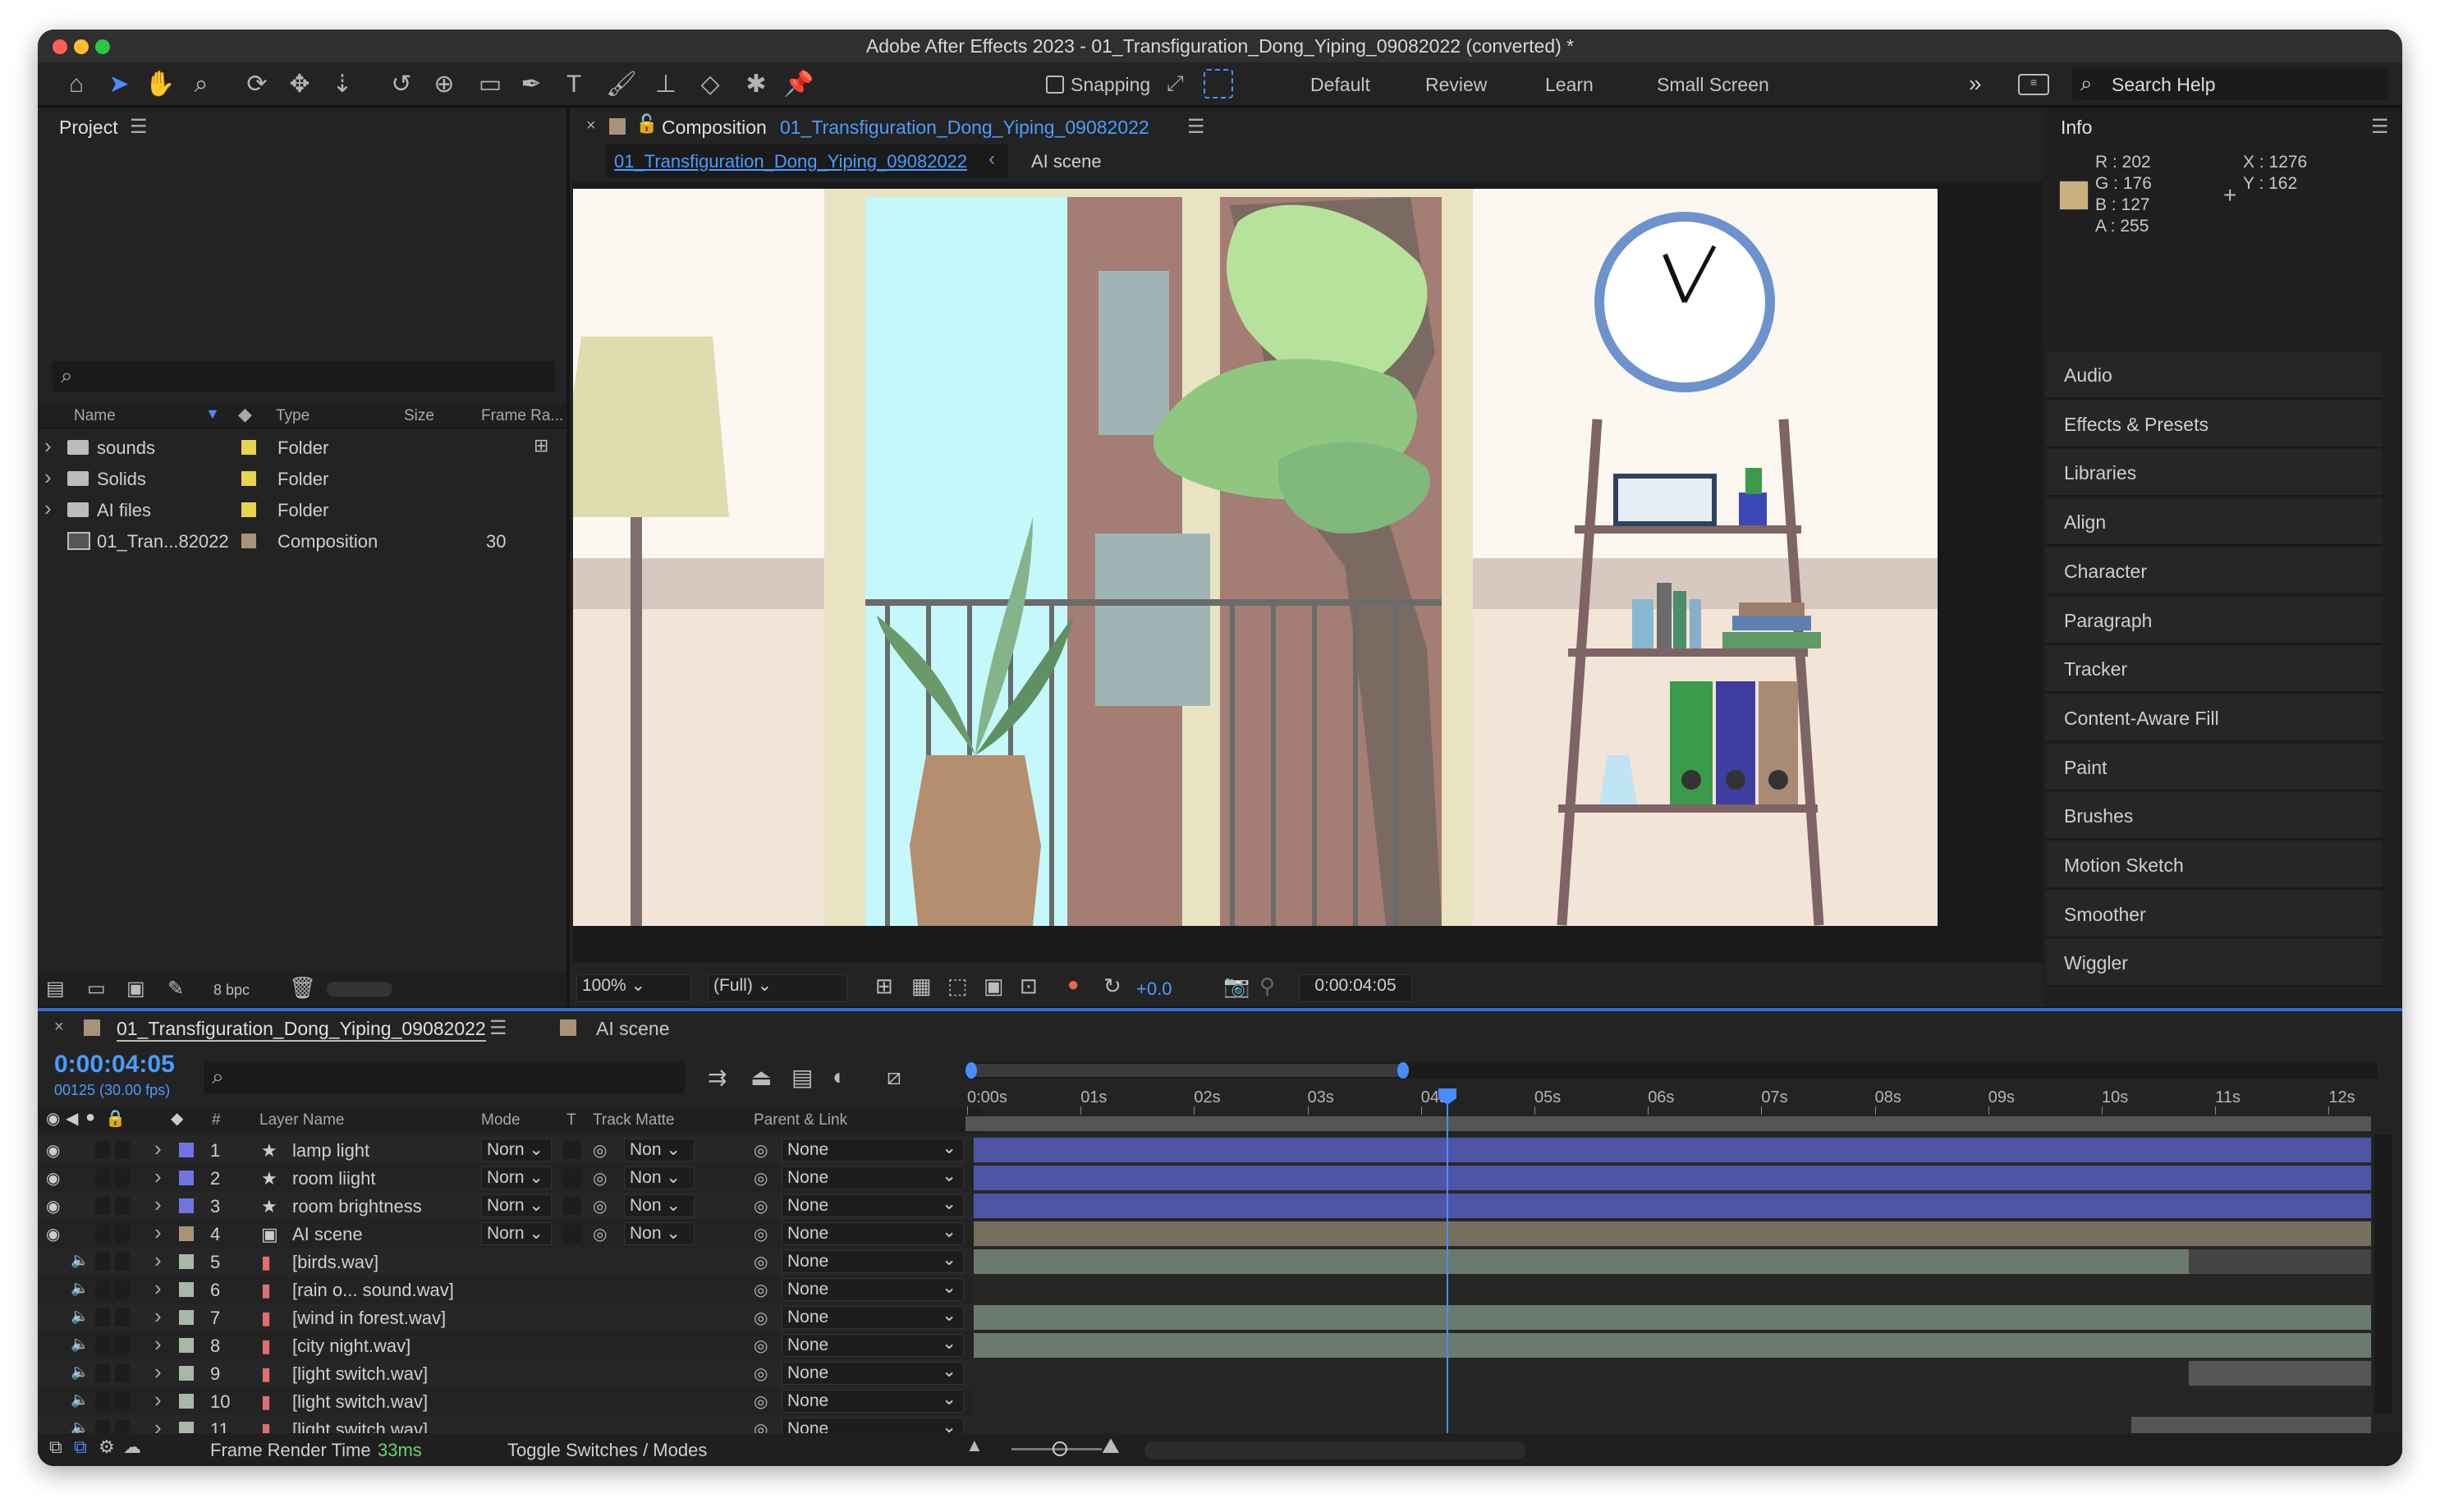 The height and width of the screenshot is (1512, 2440). What do you see at coordinates (1029, 986) in the screenshot?
I see `guides-icon: ⊡` at bounding box center [1029, 986].